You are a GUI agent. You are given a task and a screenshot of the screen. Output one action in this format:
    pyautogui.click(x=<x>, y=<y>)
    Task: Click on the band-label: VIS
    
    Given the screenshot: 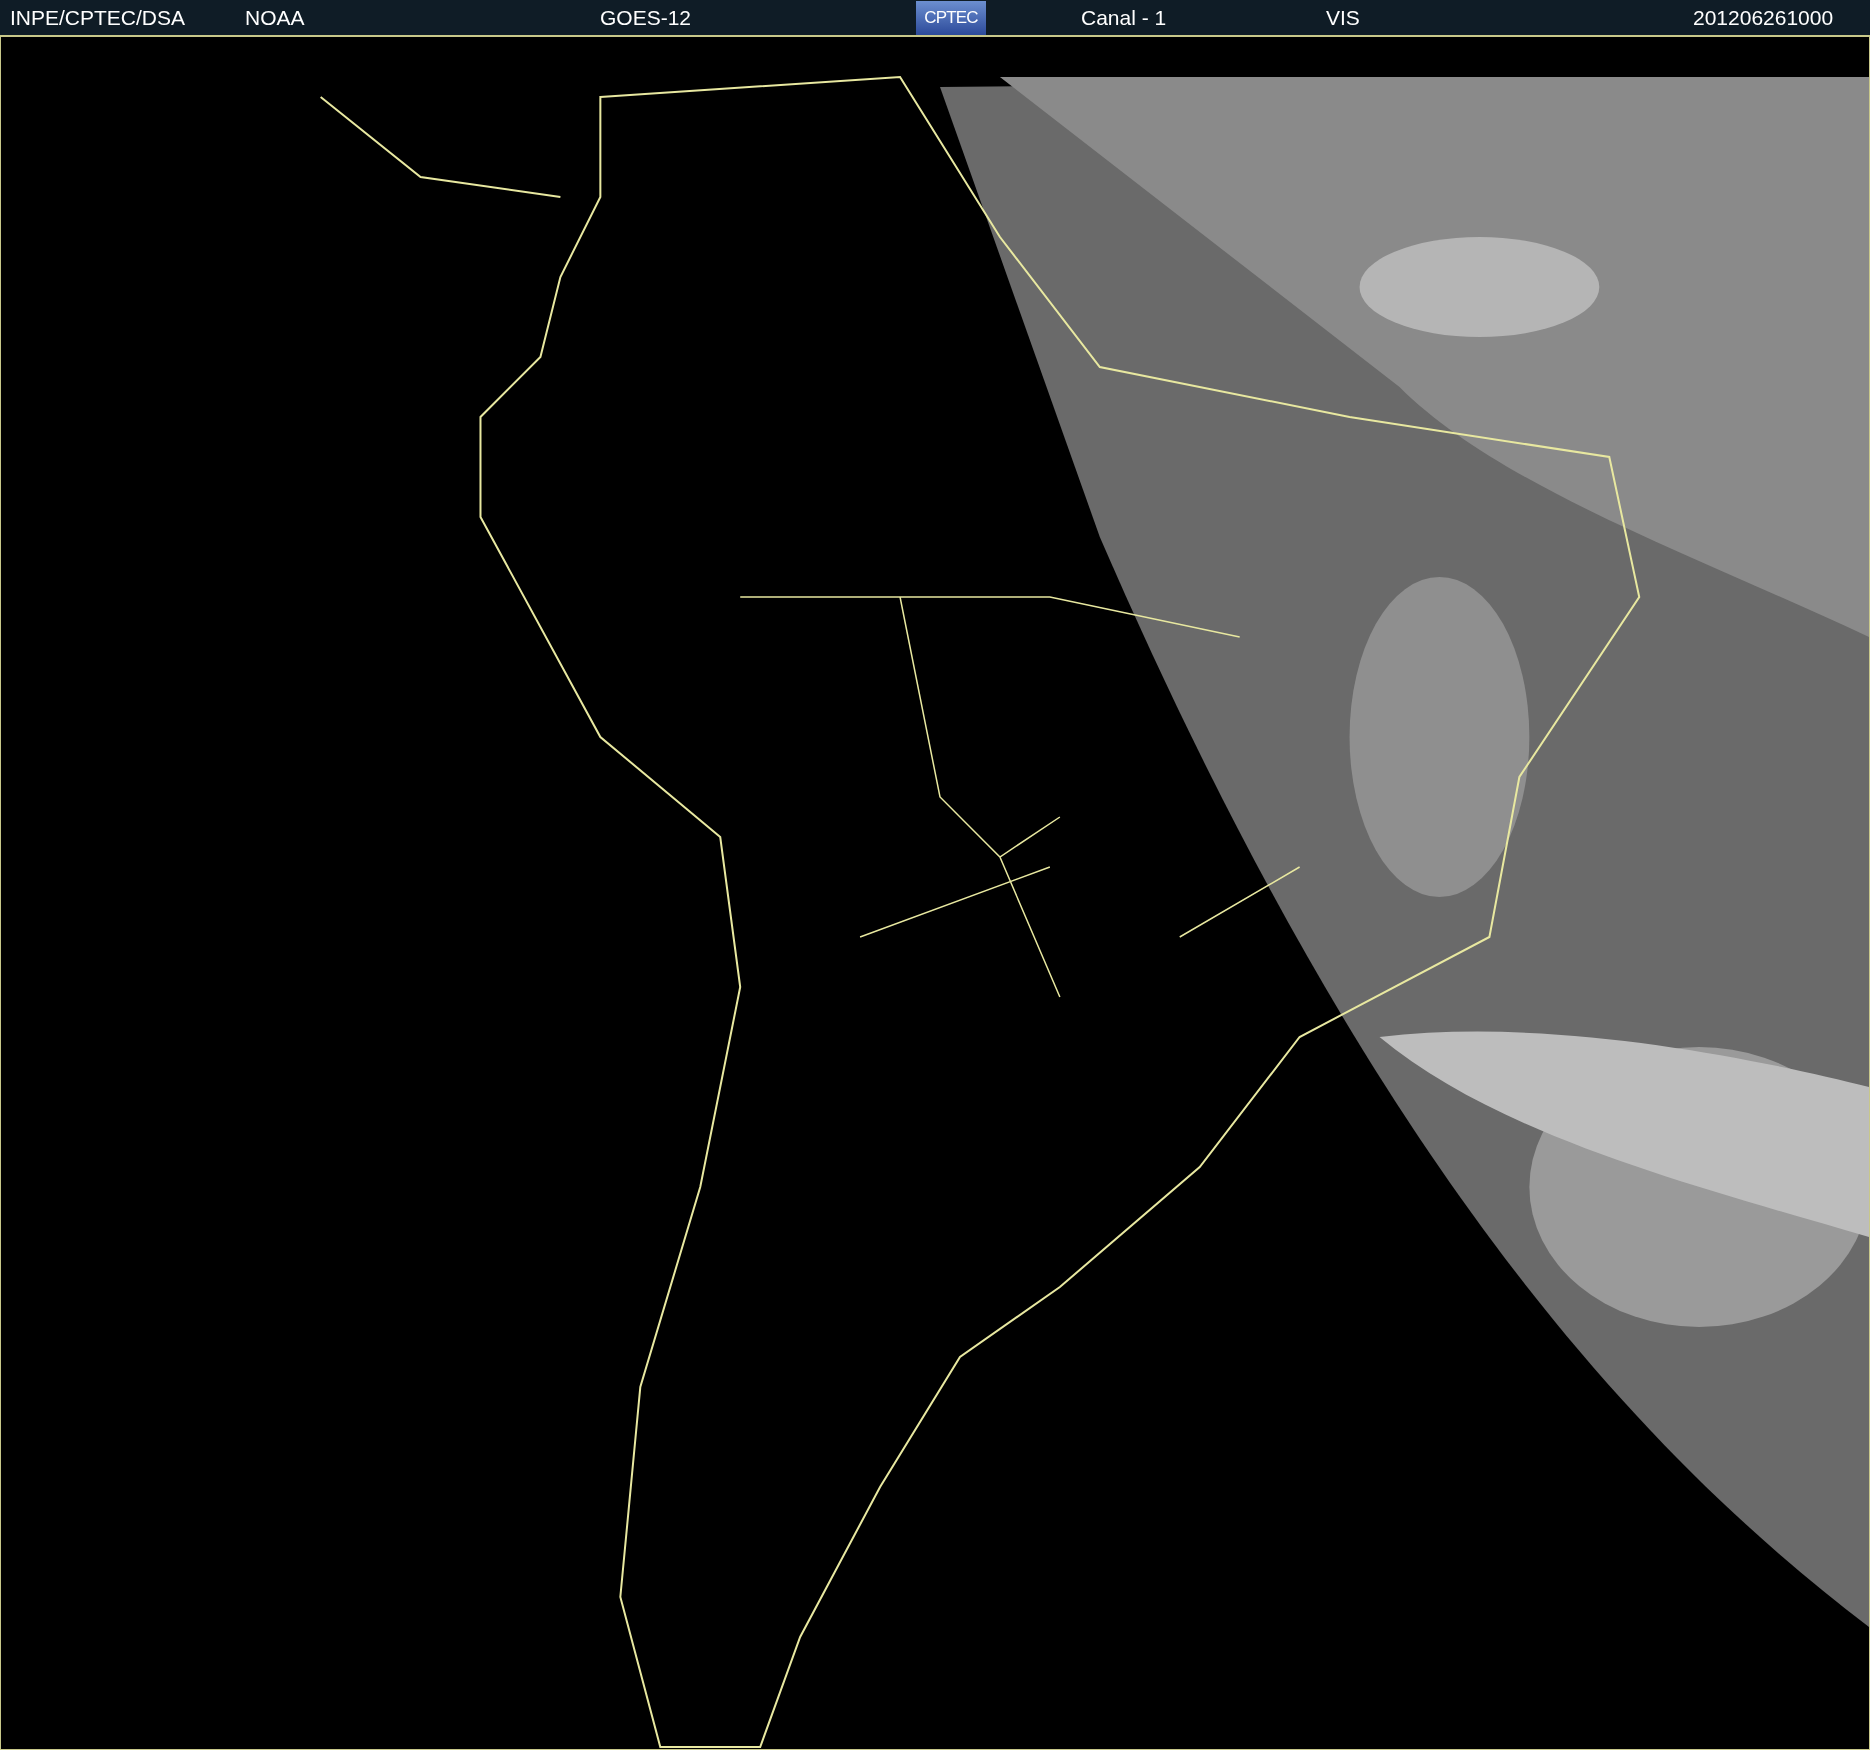 What is the action you would take?
    pyautogui.click(x=1343, y=17)
    